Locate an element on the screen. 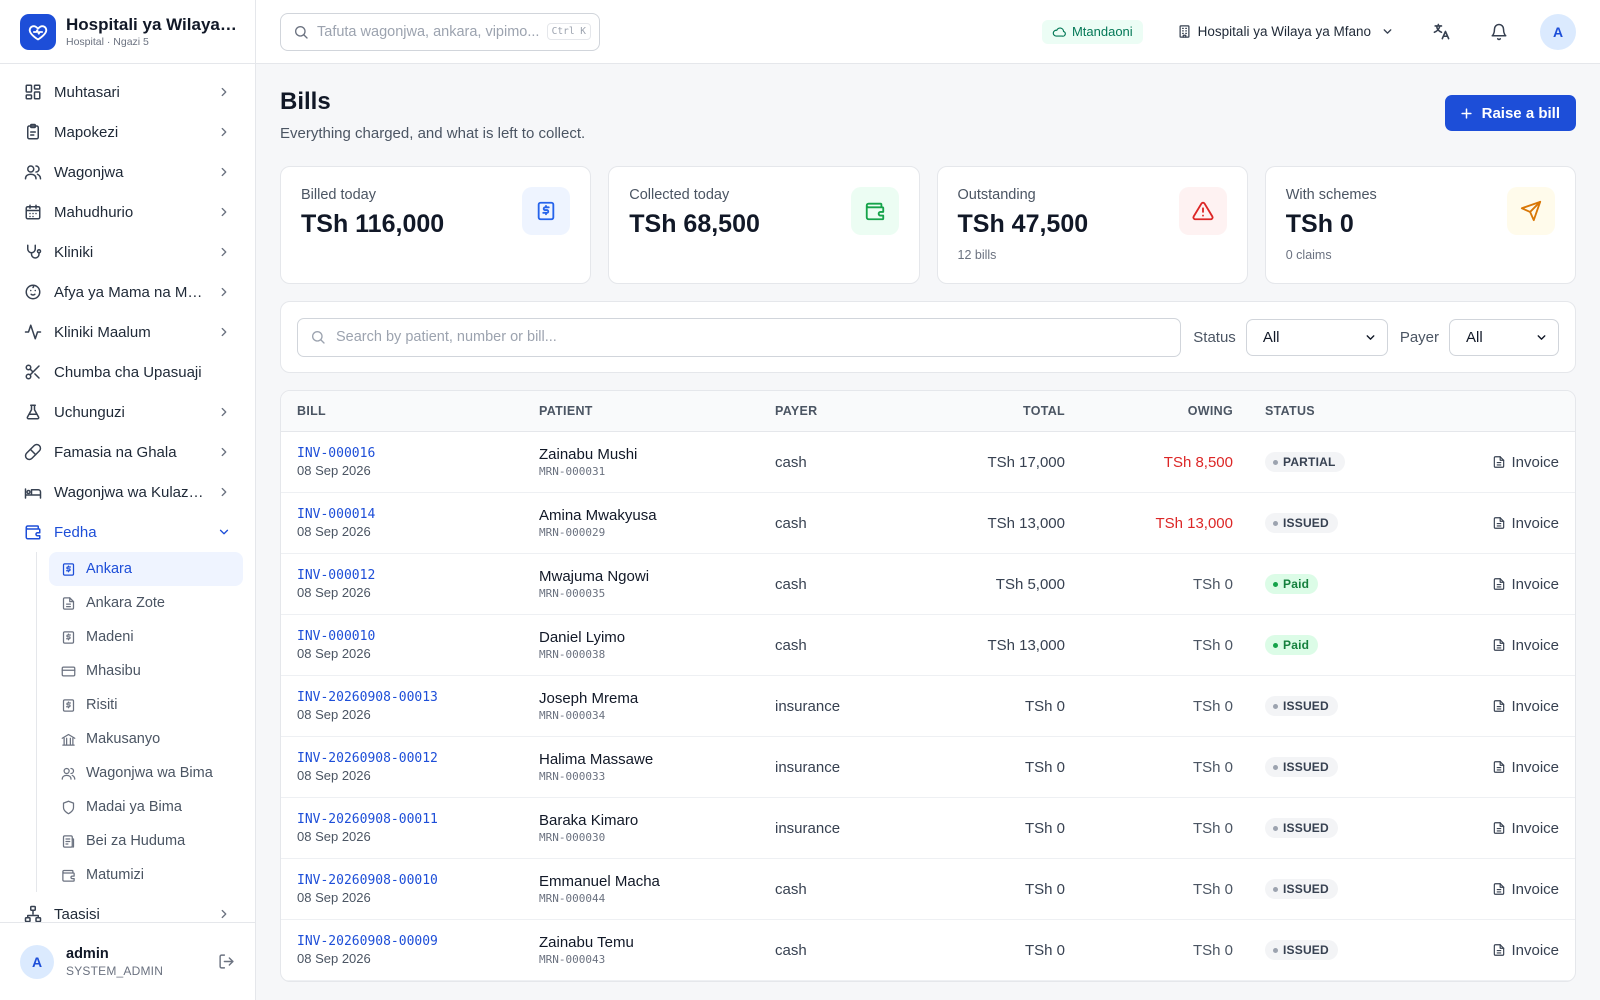 The width and height of the screenshot is (1600, 1000). sidebar-item: Kliniki is located at coordinates (127, 252).